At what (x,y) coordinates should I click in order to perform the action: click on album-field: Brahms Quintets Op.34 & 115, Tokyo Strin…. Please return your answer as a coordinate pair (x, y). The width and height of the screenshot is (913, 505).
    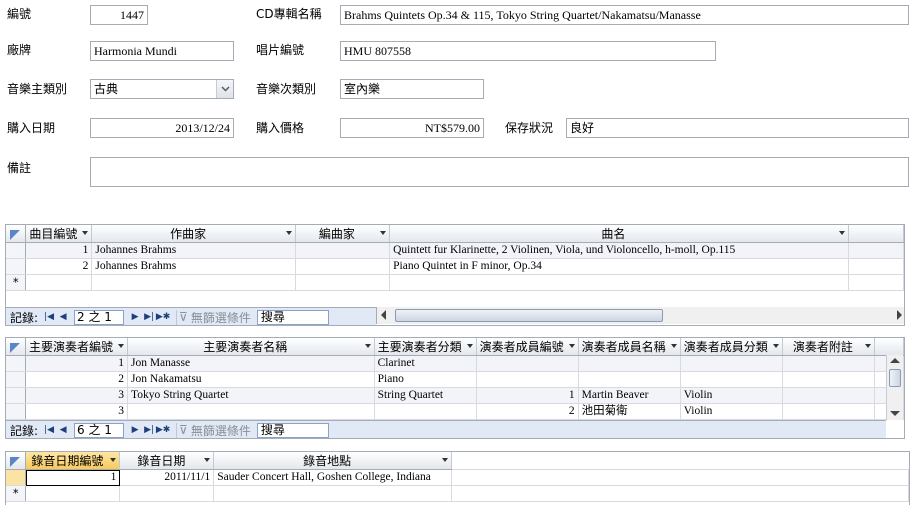
    Looking at the image, I should click on (624, 15).